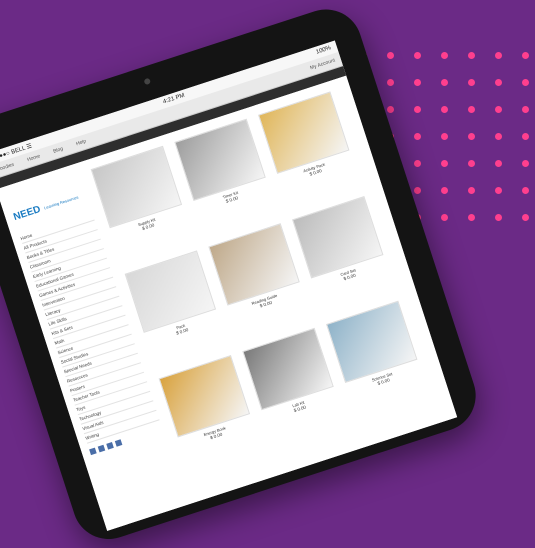 This screenshot has width=535, height=548. What do you see at coordinates (58, 150) in the screenshot?
I see `browser-tab: Blog` at bounding box center [58, 150].